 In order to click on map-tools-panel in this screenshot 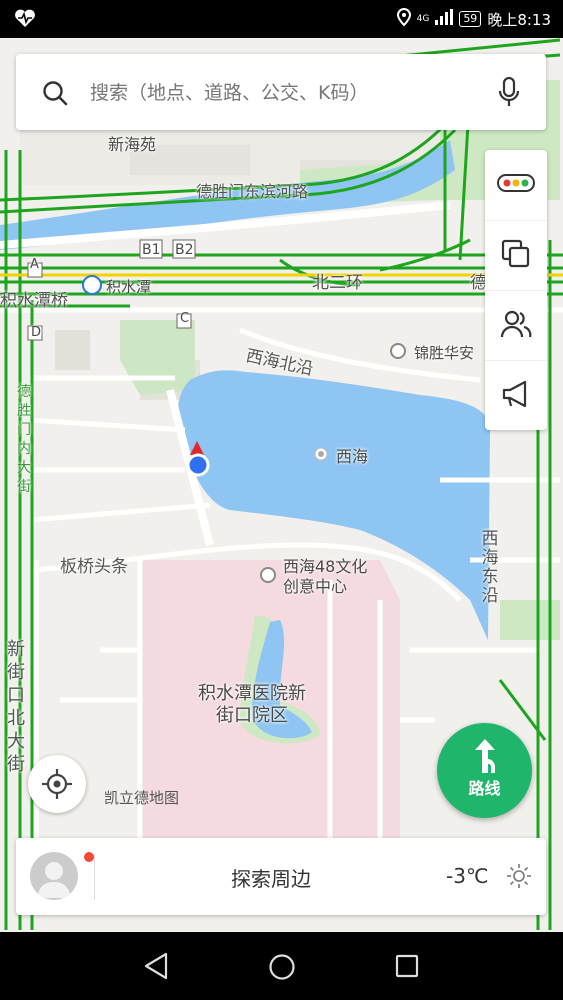, I will do `click(516, 290)`.